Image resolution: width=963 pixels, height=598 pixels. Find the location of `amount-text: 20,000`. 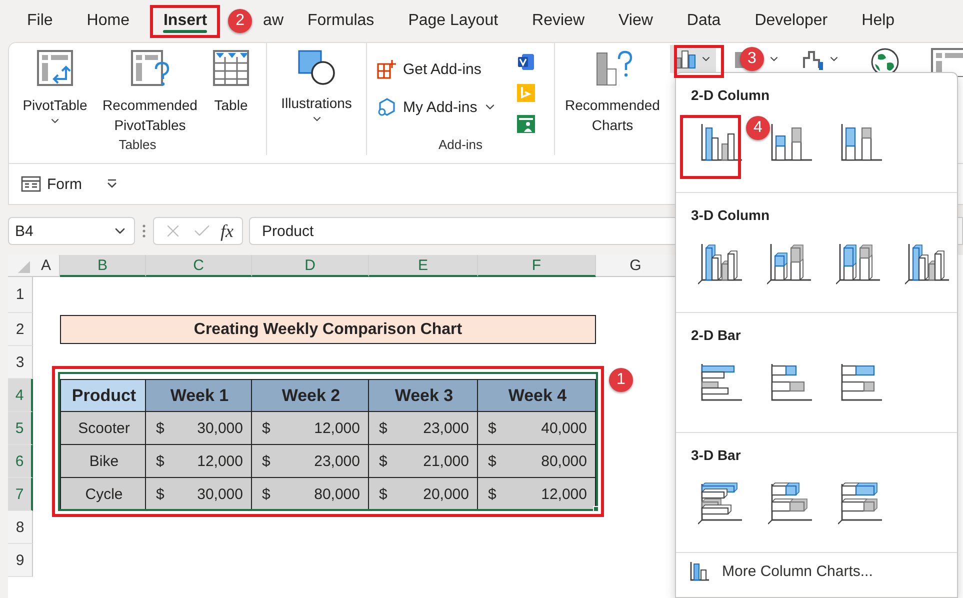

amount-text: 20,000 is located at coordinates (446, 494).